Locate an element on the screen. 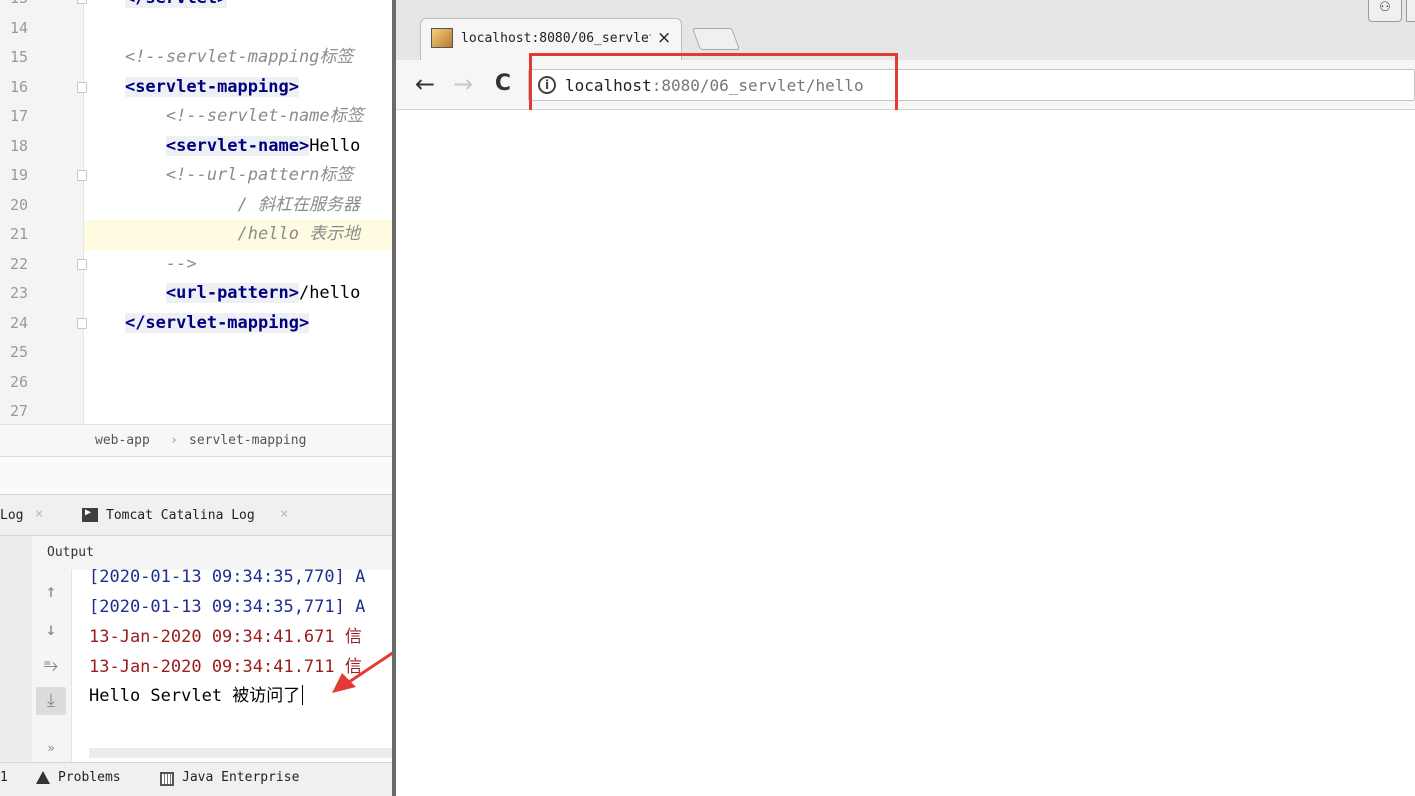 This screenshot has height=796, width=1415. output-line: Hello Servlet 被访问了 is located at coordinates (196, 696).